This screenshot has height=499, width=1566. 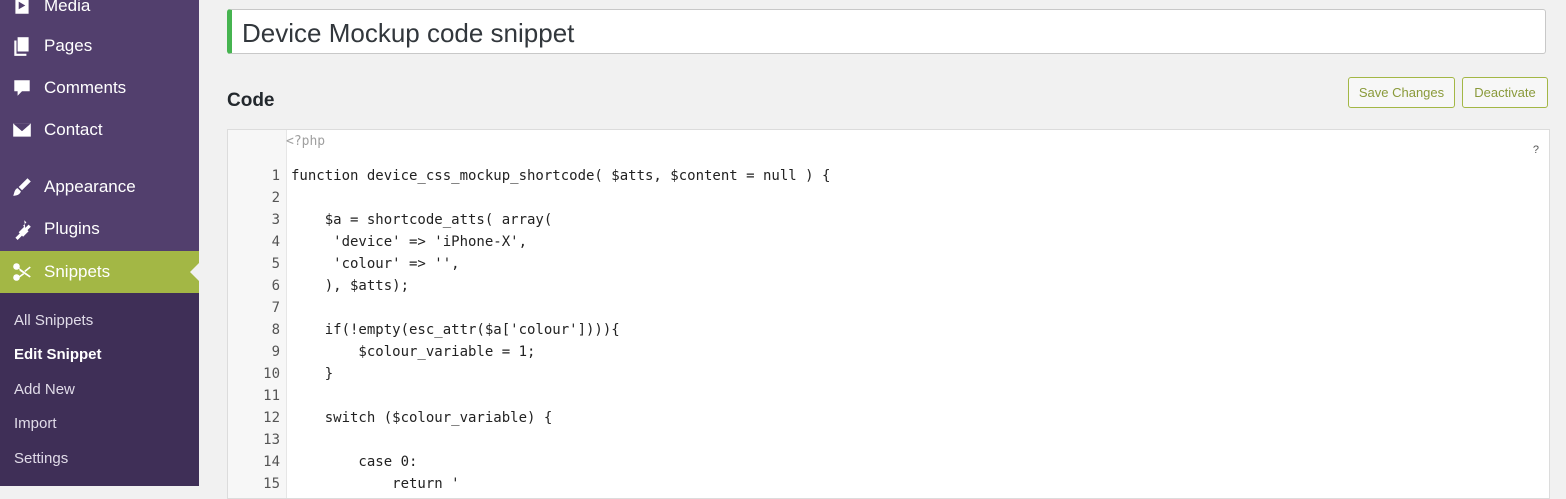 What do you see at coordinates (275, 176) in the screenshot?
I see `line-number: 1` at bounding box center [275, 176].